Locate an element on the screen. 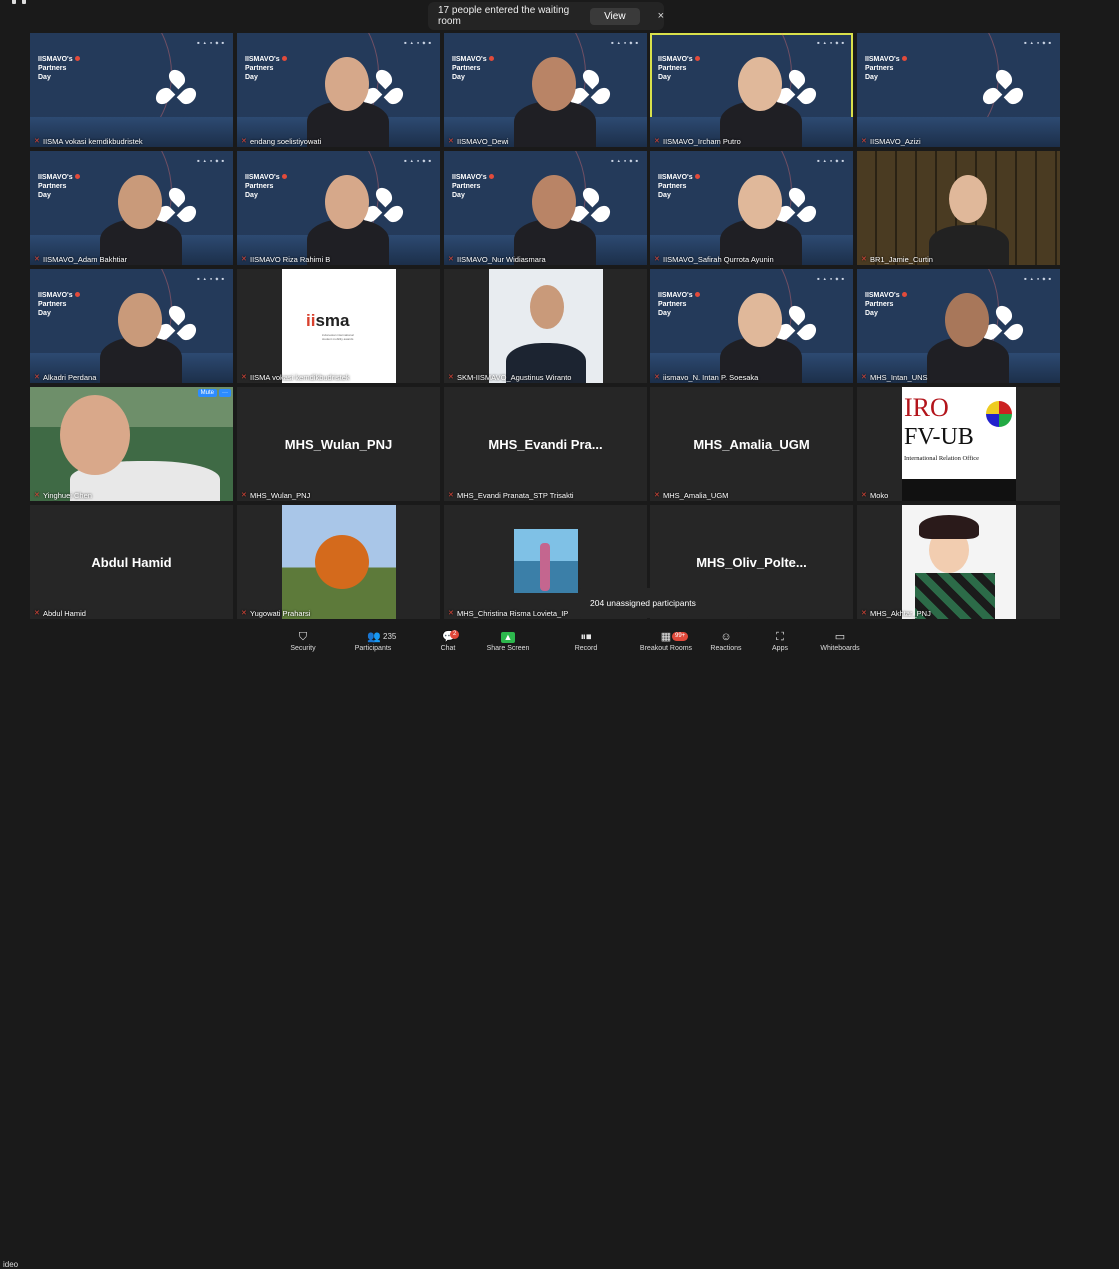  chat-label: Chat is located at coordinates (448, 648).